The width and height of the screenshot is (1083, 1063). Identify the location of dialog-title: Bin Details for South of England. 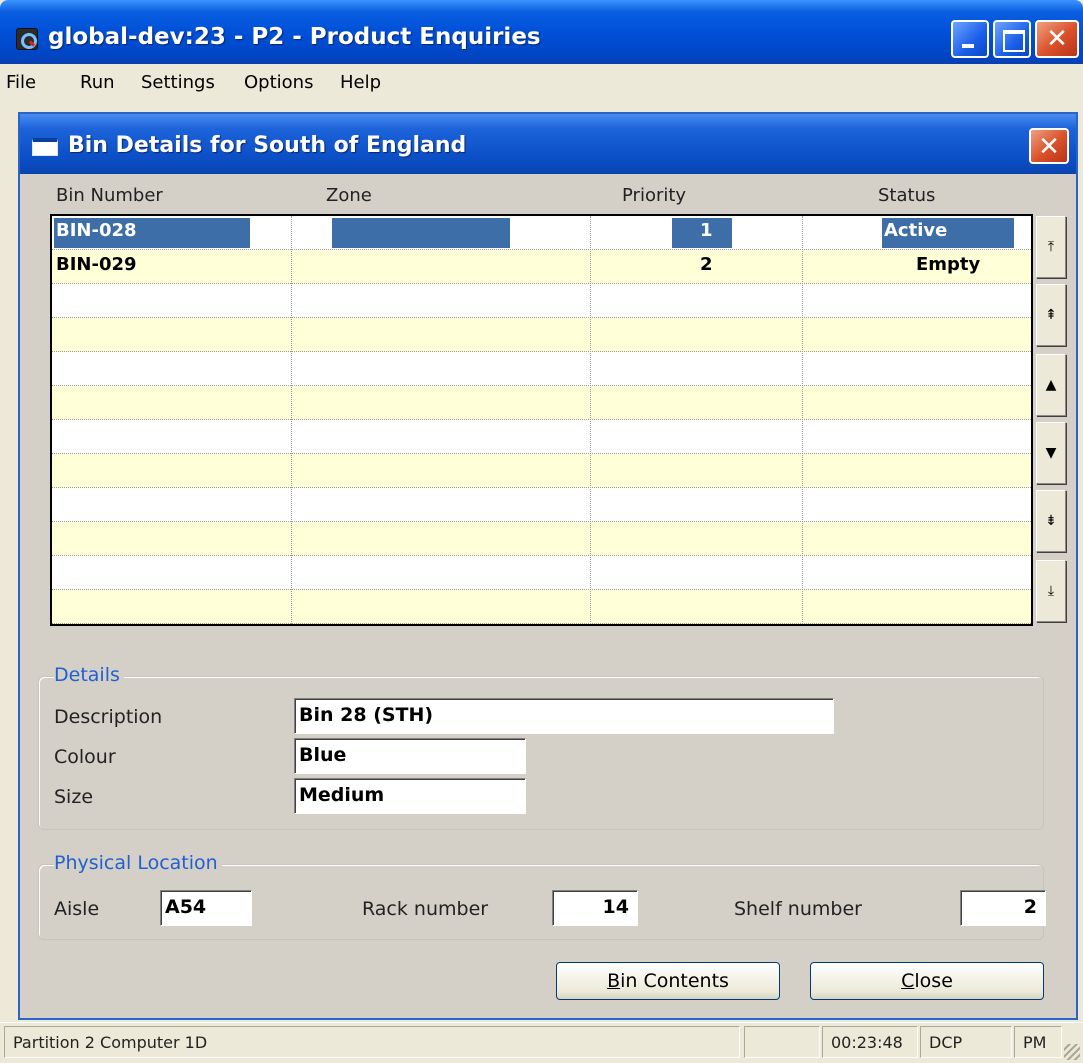
(267, 145).